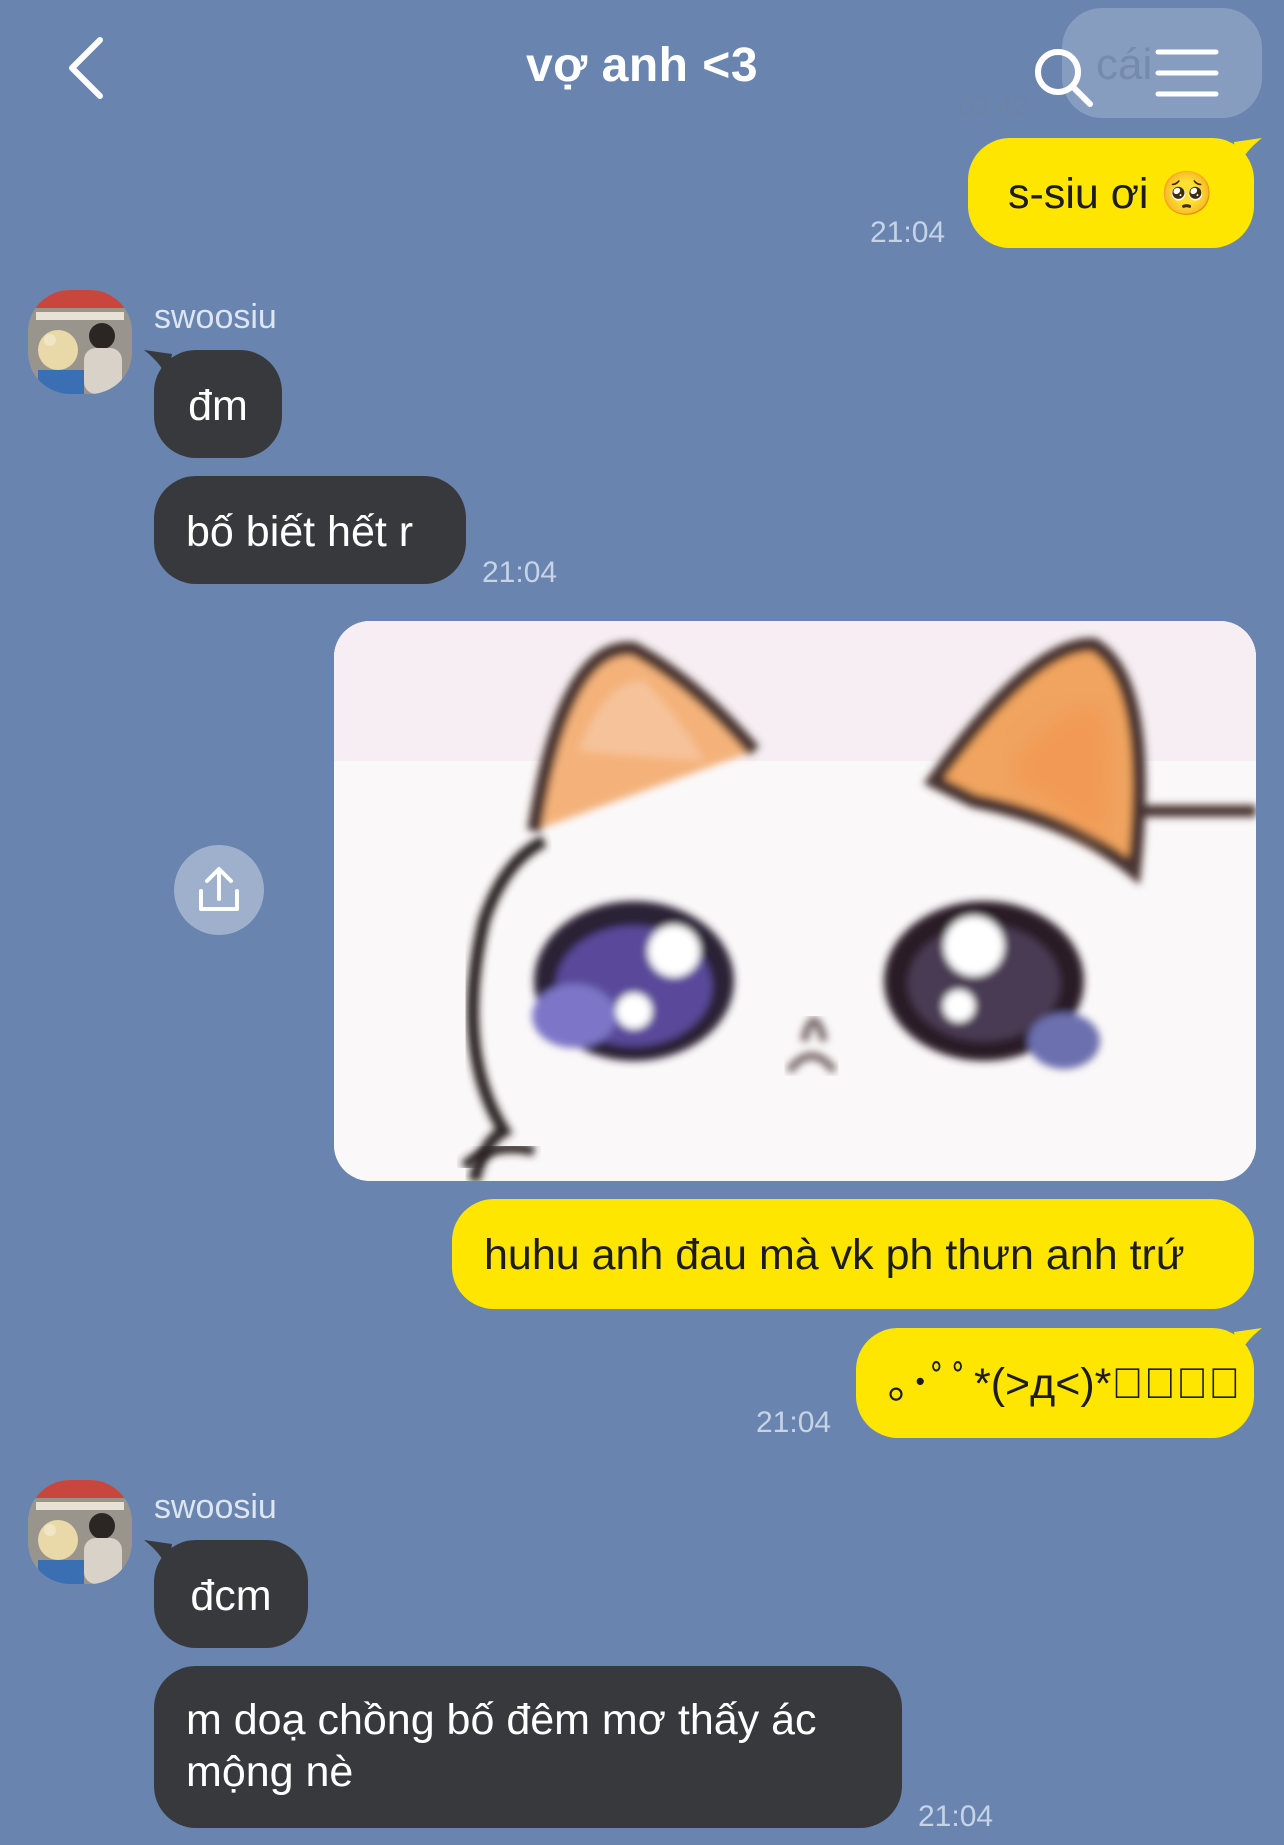 This screenshot has height=1845, width=1284. I want to click on message-text-line: m doạ chồng bố đêm mơ thấy ác, so click(501, 1720).